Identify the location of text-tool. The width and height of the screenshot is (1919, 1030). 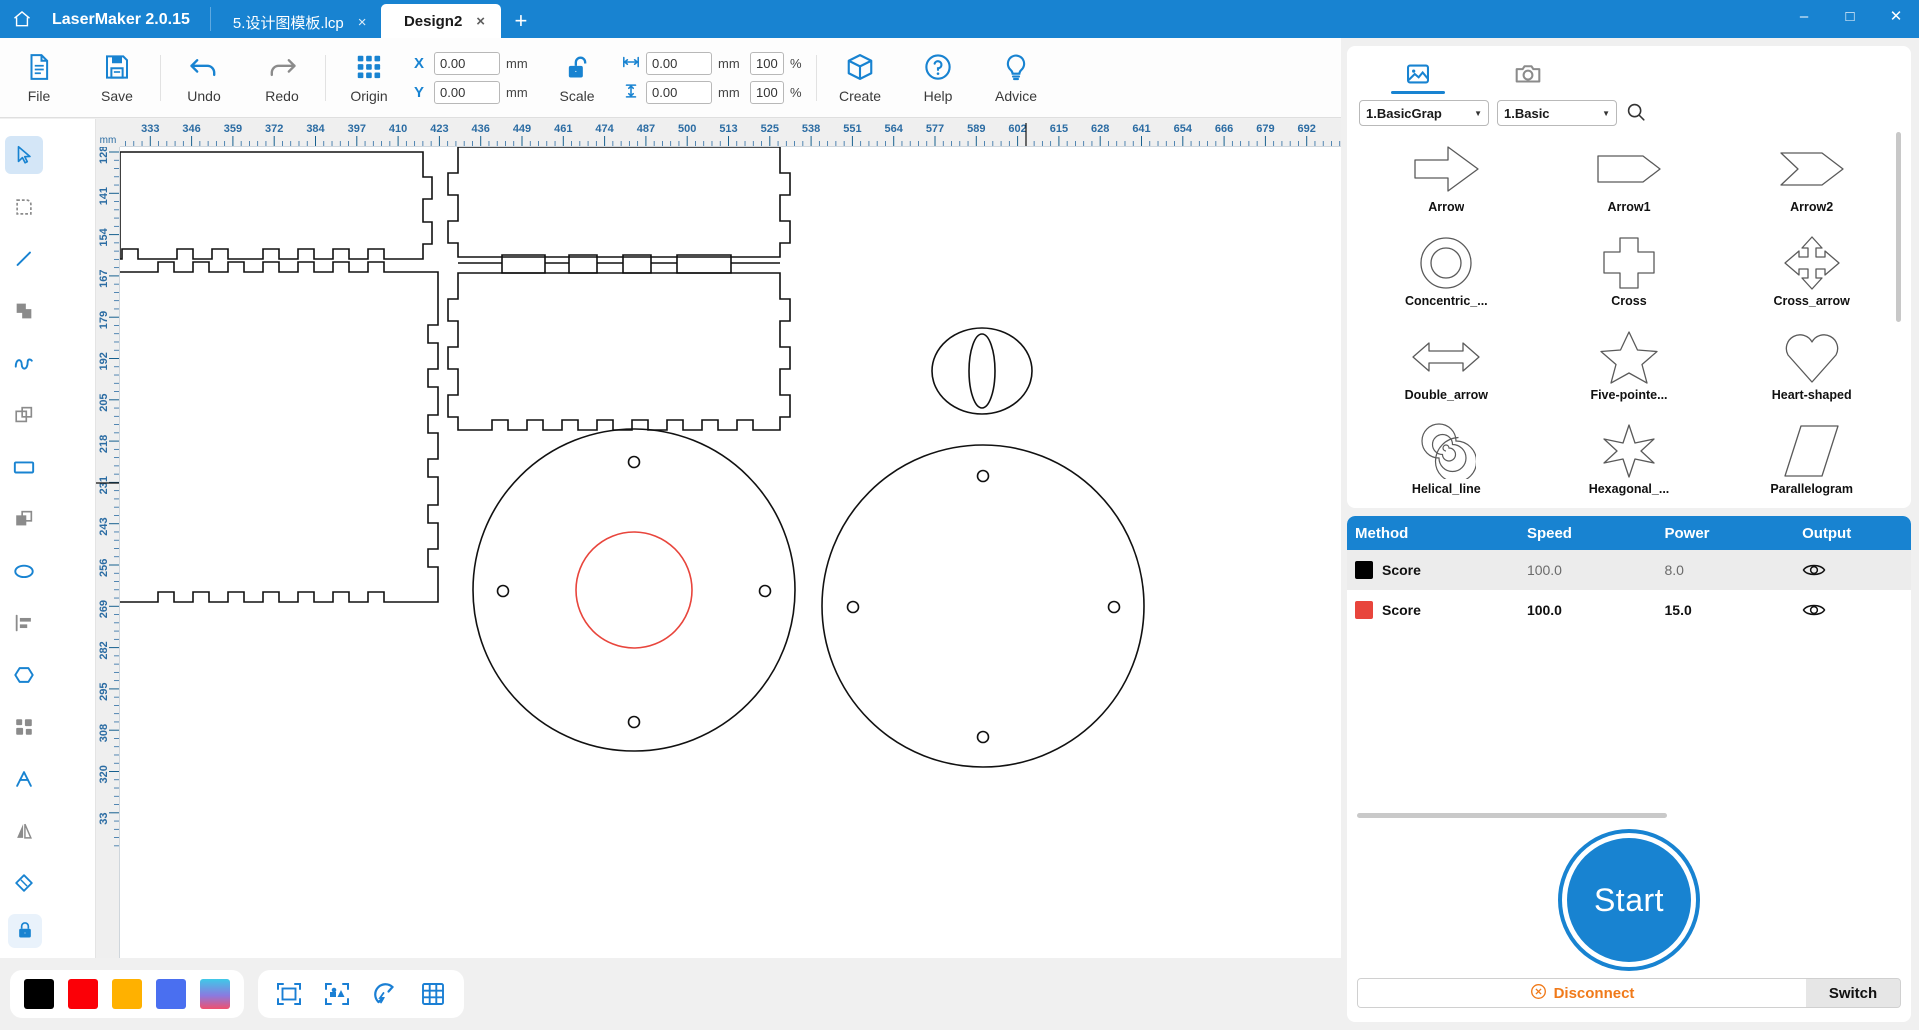
(24, 779).